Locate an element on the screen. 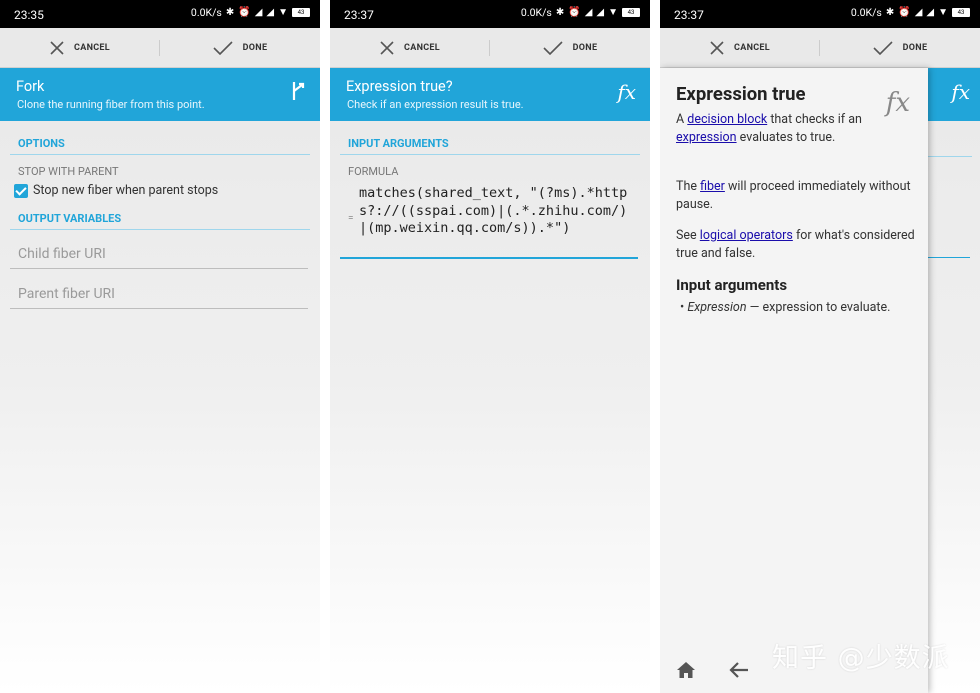  block-subtitle: Check if an expression result is true. is located at coordinates (435, 104).